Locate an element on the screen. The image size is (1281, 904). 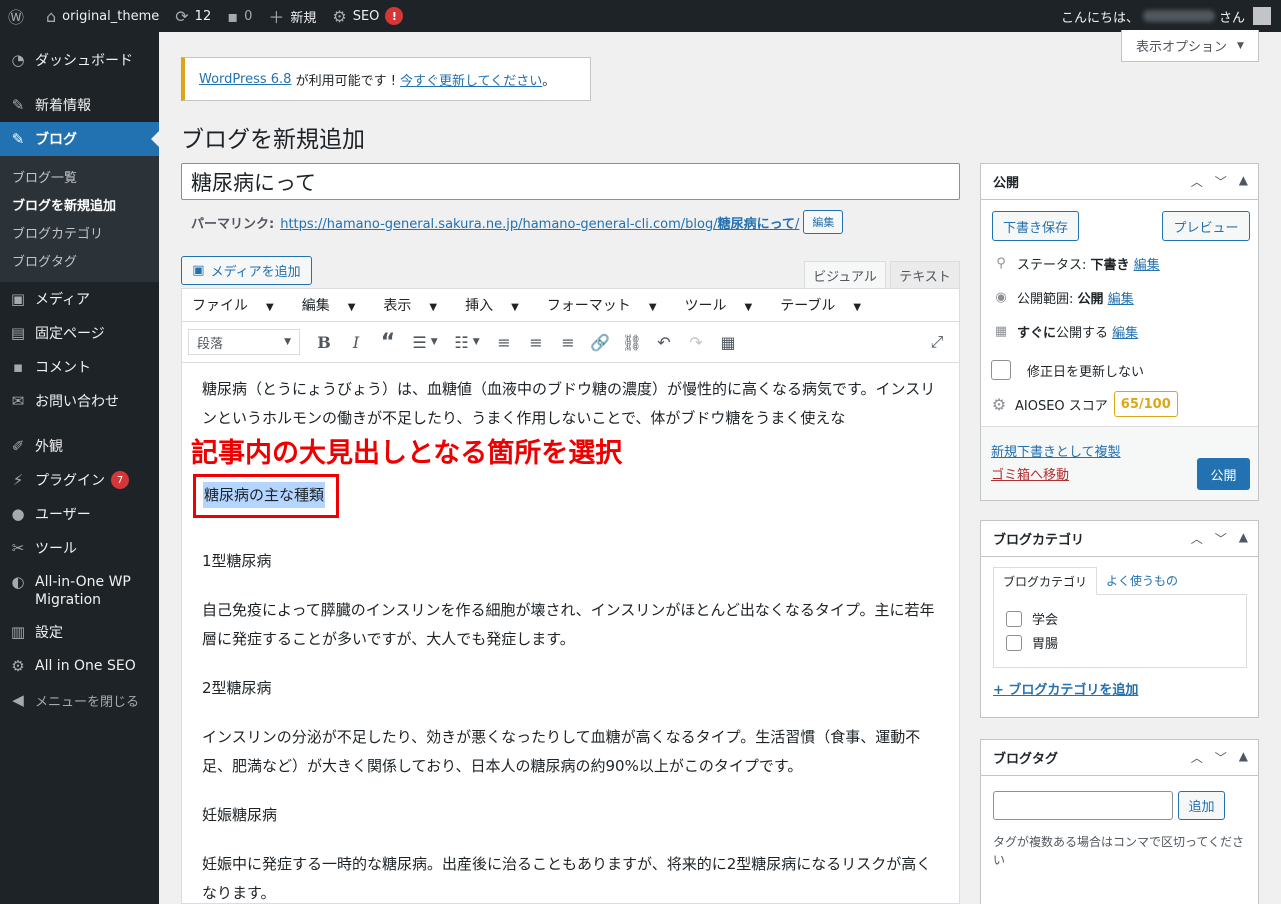
blockquote-icon: “ is located at coordinates (388, 342).